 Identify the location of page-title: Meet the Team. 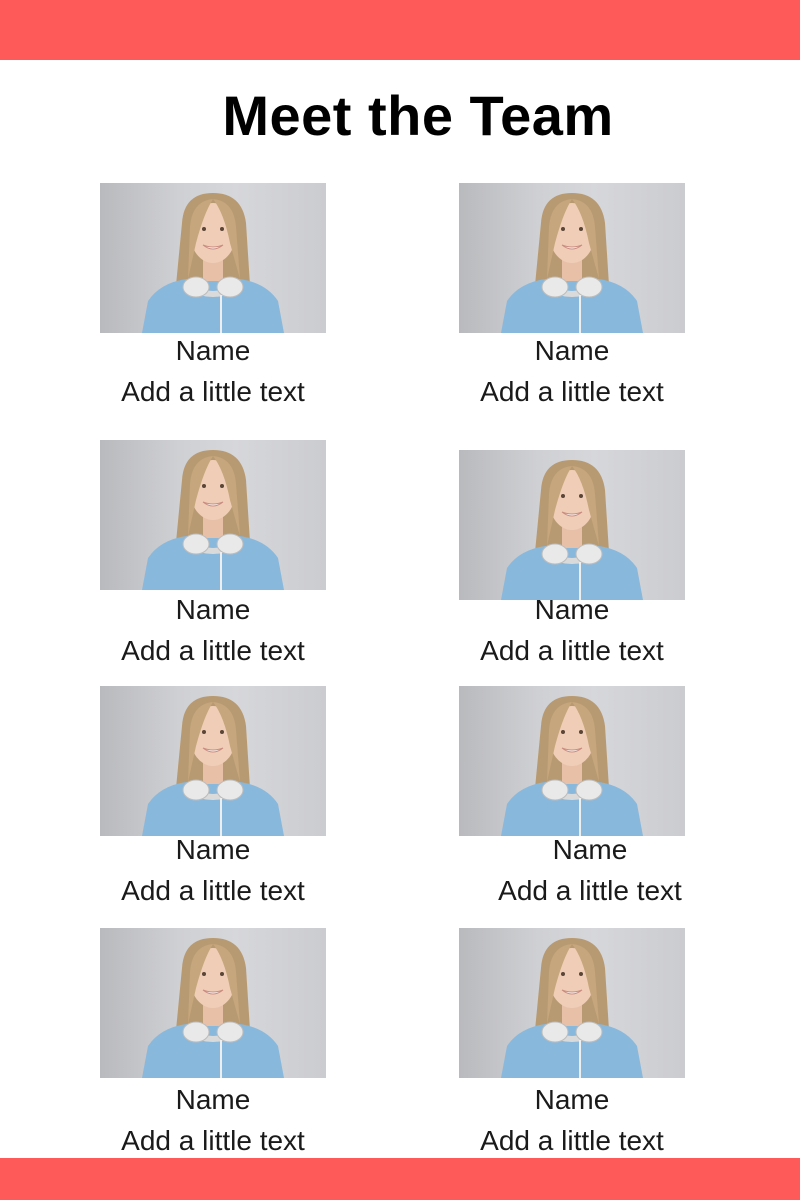
(418, 115).